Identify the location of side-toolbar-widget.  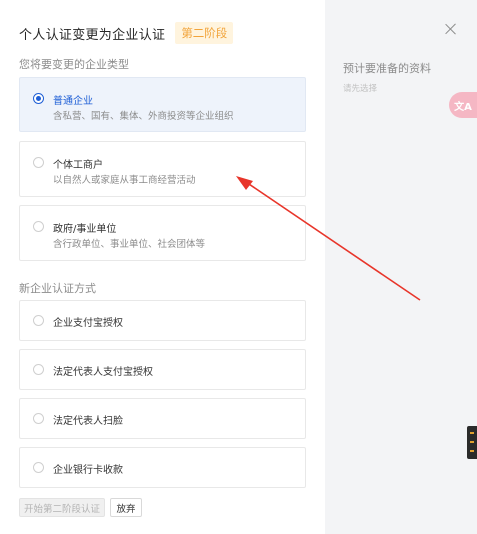
(472, 442).